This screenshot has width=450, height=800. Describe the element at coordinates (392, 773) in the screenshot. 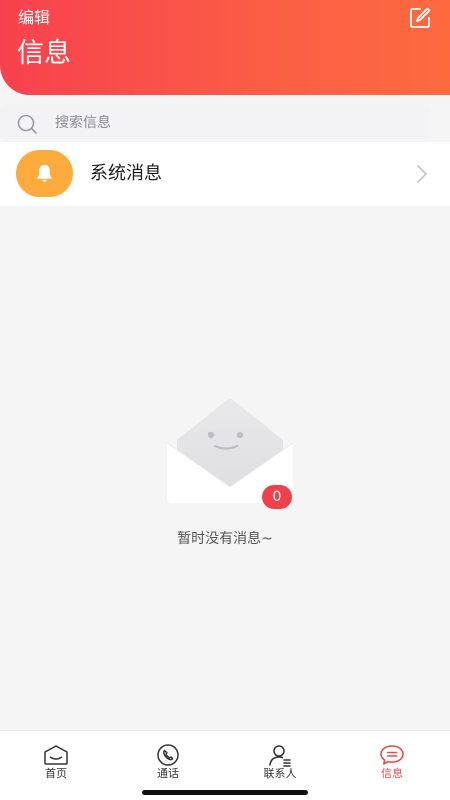

I see `tab-messages-label: 信息` at that location.